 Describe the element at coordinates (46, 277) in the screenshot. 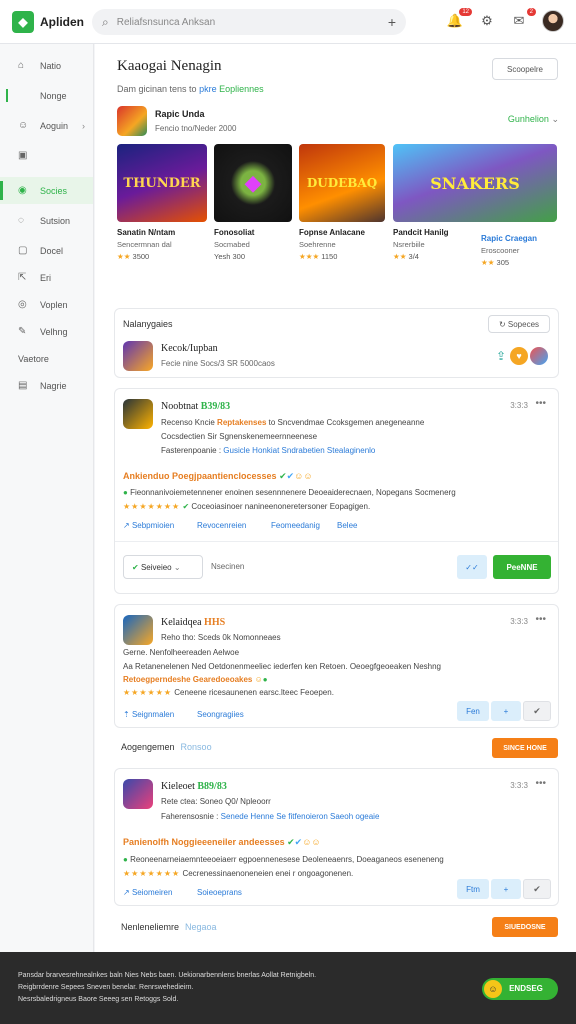

I see `sidebar-item-share: ⇱ Eri` at that location.